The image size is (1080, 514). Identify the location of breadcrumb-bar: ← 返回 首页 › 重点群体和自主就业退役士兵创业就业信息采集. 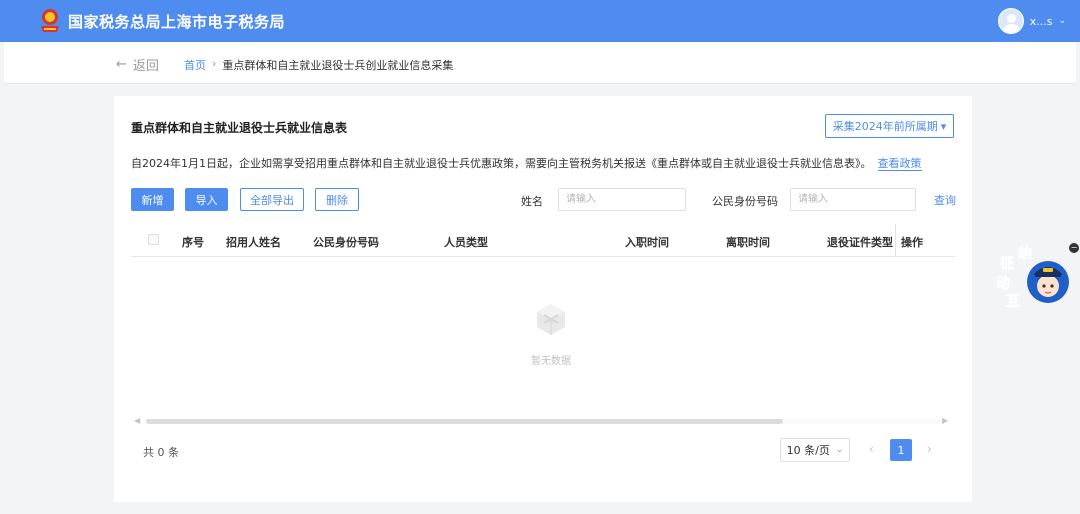
(540, 63).